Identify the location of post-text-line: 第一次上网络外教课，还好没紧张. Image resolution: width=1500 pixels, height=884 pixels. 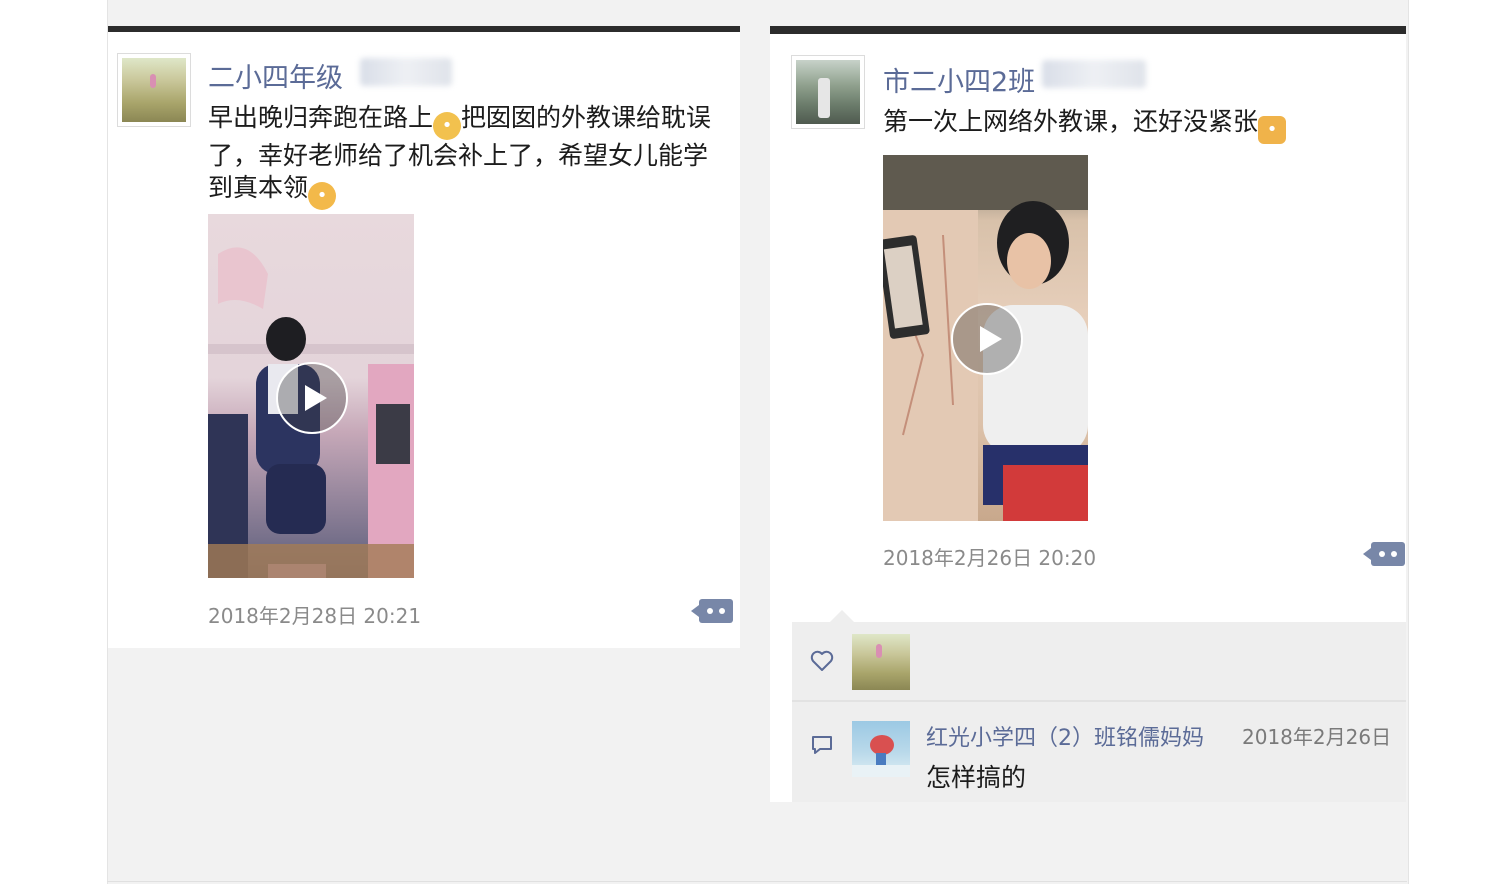
(1071, 121).